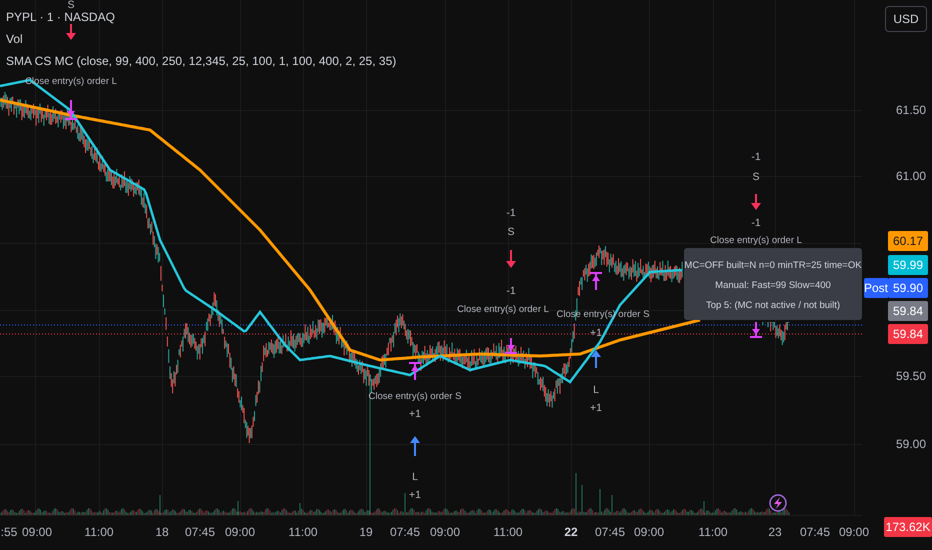  Describe the element at coordinates (201, 61) in the screenshot. I see `indicator-label: SMA CS MC (close, 99, 400, 250, 12,345, 25, 100, 1, 100, 400, 2, 25, 35)` at that location.